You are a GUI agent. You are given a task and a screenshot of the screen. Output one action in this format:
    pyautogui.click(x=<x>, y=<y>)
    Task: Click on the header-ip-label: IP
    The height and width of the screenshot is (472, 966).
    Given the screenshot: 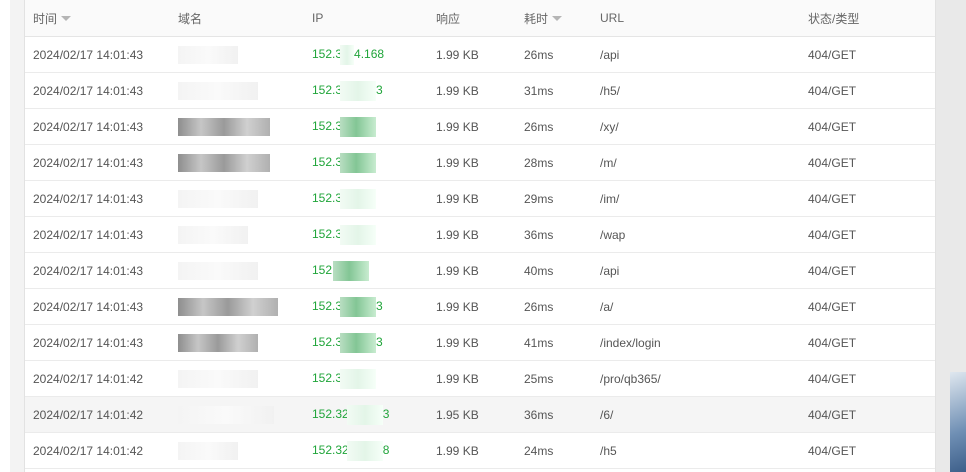 What is the action you would take?
    pyautogui.click(x=318, y=18)
    